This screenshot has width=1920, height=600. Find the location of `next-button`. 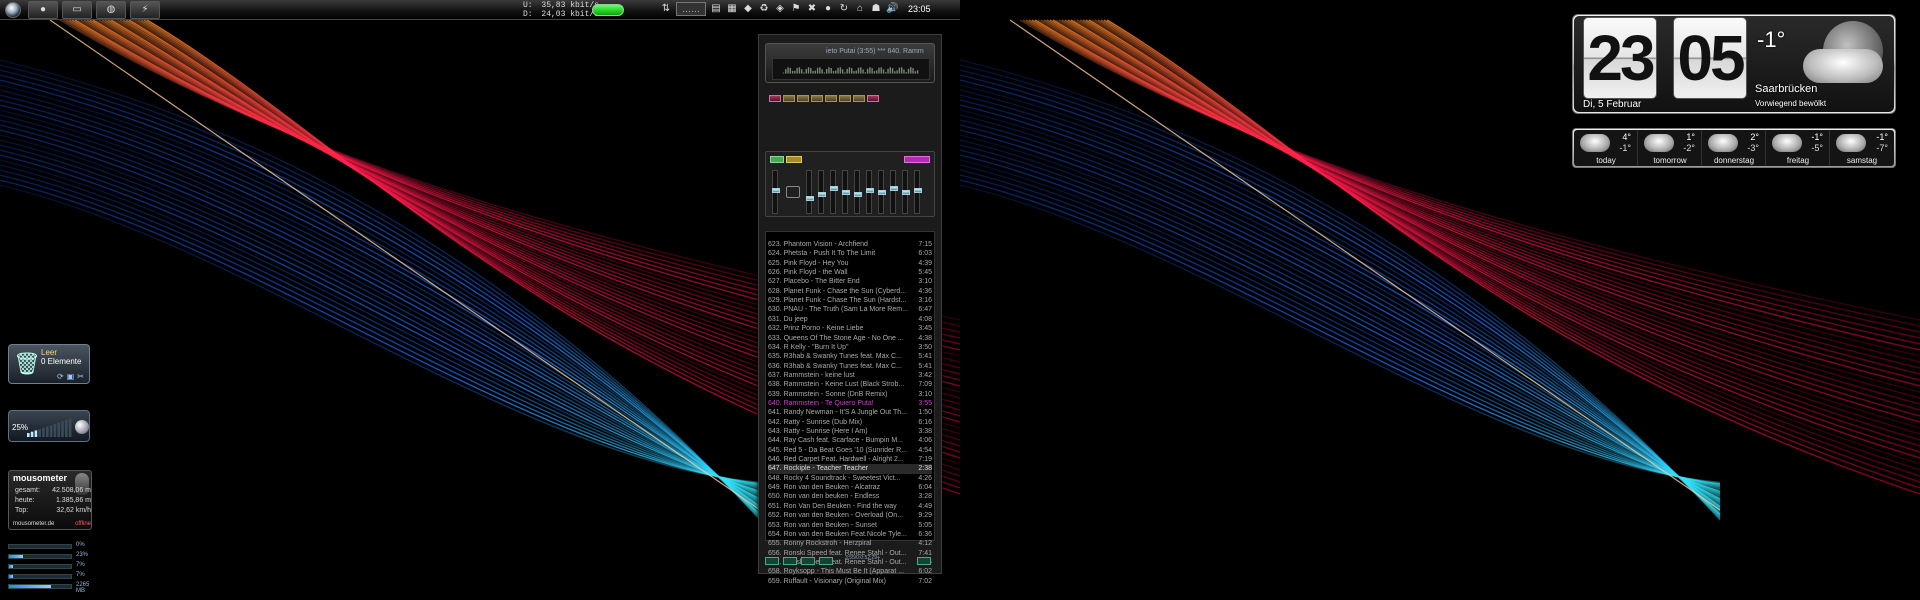

next-button is located at coordinates (831, 98).